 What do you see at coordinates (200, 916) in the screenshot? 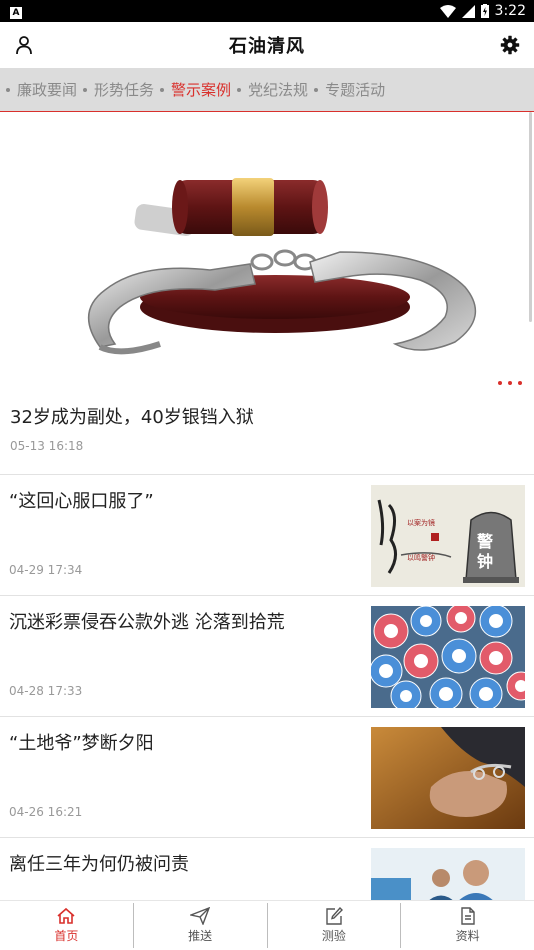
I see `send-icon` at bounding box center [200, 916].